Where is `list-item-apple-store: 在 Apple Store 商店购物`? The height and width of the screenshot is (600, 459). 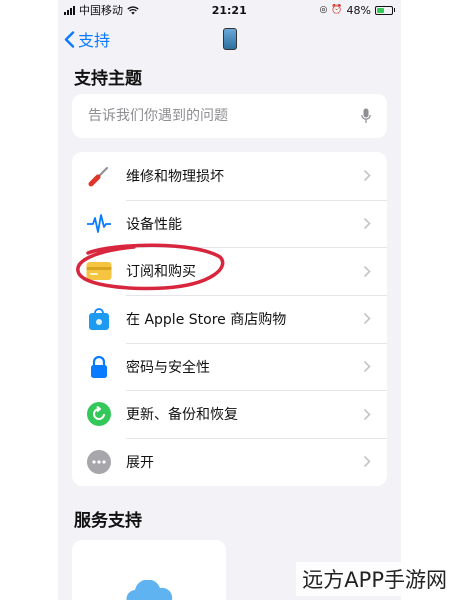 list-item-apple-store: 在 Apple Store 商店购物 is located at coordinates (229, 319).